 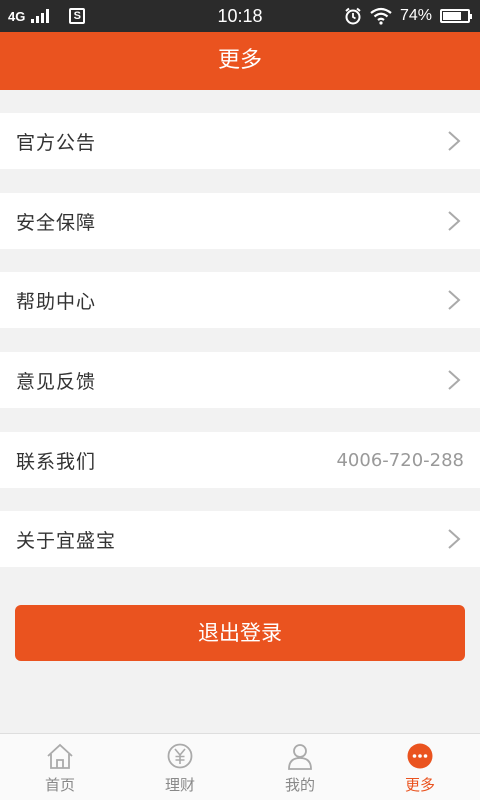 What do you see at coordinates (299, 784) in the screenshot?
I see `tab-label: 我的` at bounding box center [299, 784].